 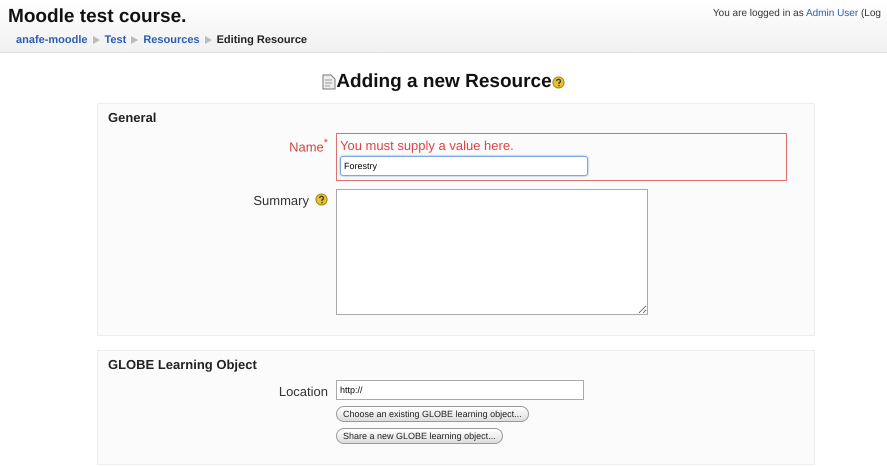 I want to click on breadcrumb-current: Editing Resource, so click(x=262, y=40).